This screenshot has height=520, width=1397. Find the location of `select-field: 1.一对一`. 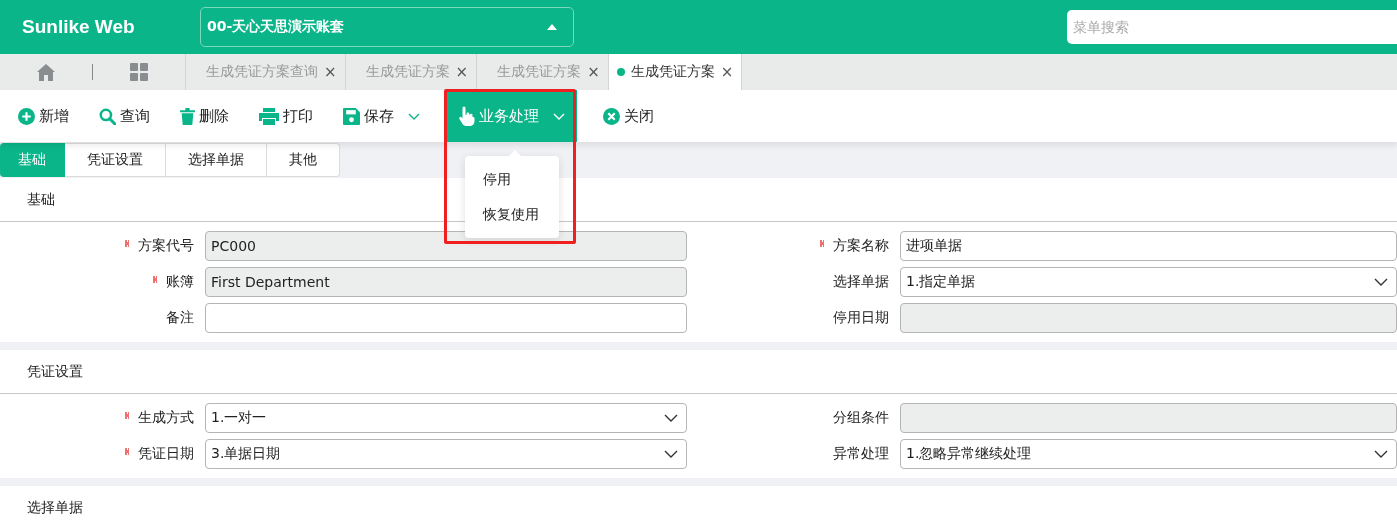

select-field: 1.一对一 is located at coordinates (446, 418).